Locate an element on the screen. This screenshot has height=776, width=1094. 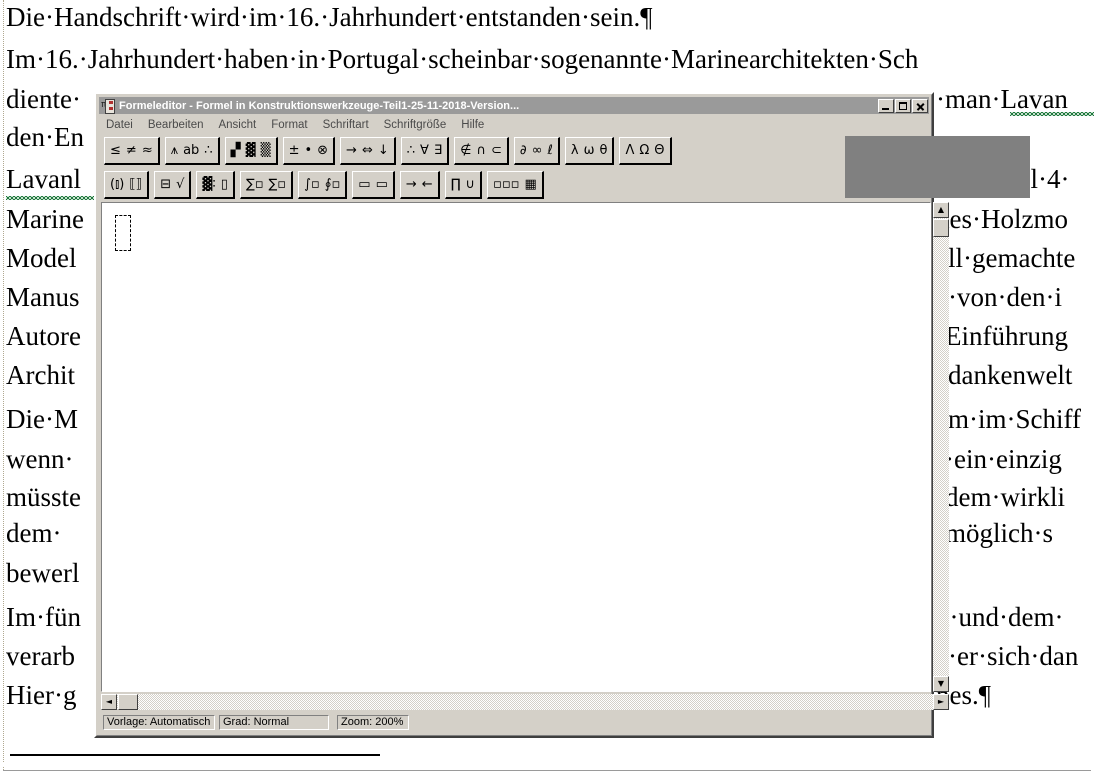
symbol-glyph: θ is located at coordinates (603, 150).